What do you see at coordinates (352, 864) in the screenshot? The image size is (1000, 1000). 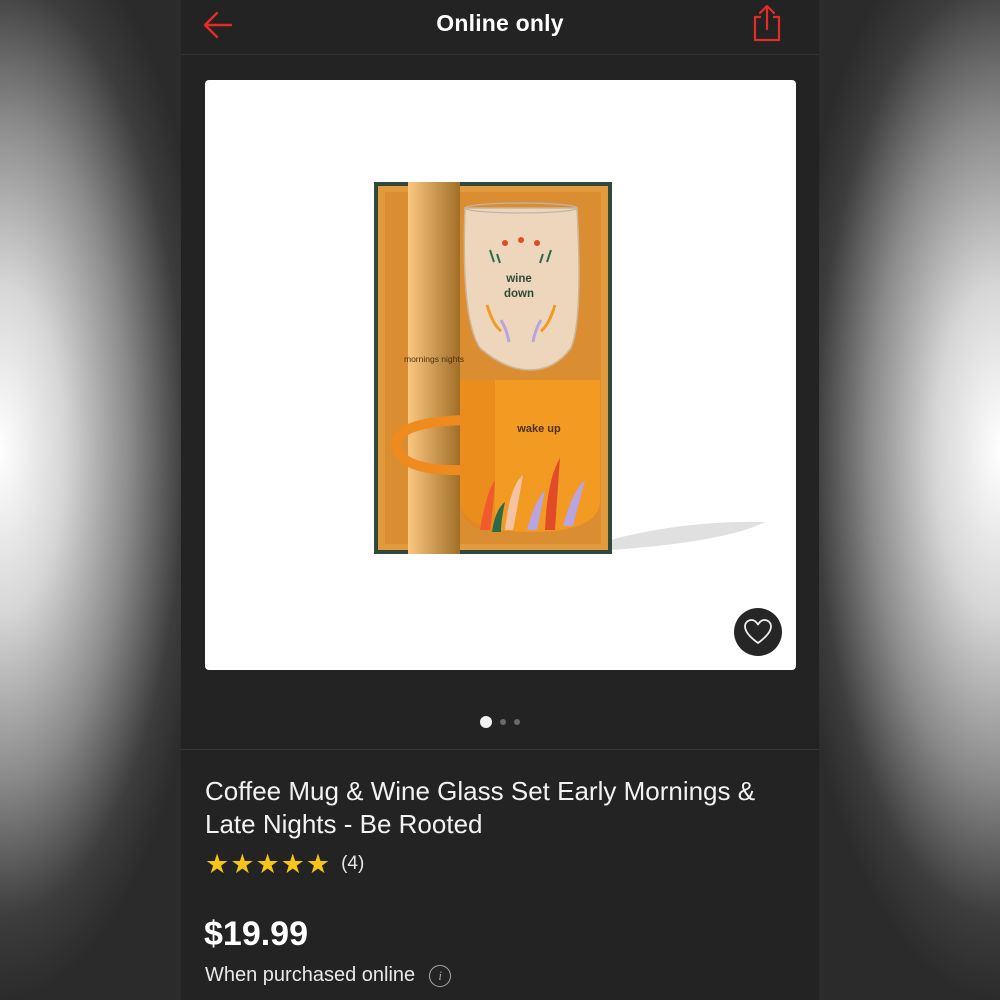 I see `review-count: (4)` at bounding box center [352, 864].